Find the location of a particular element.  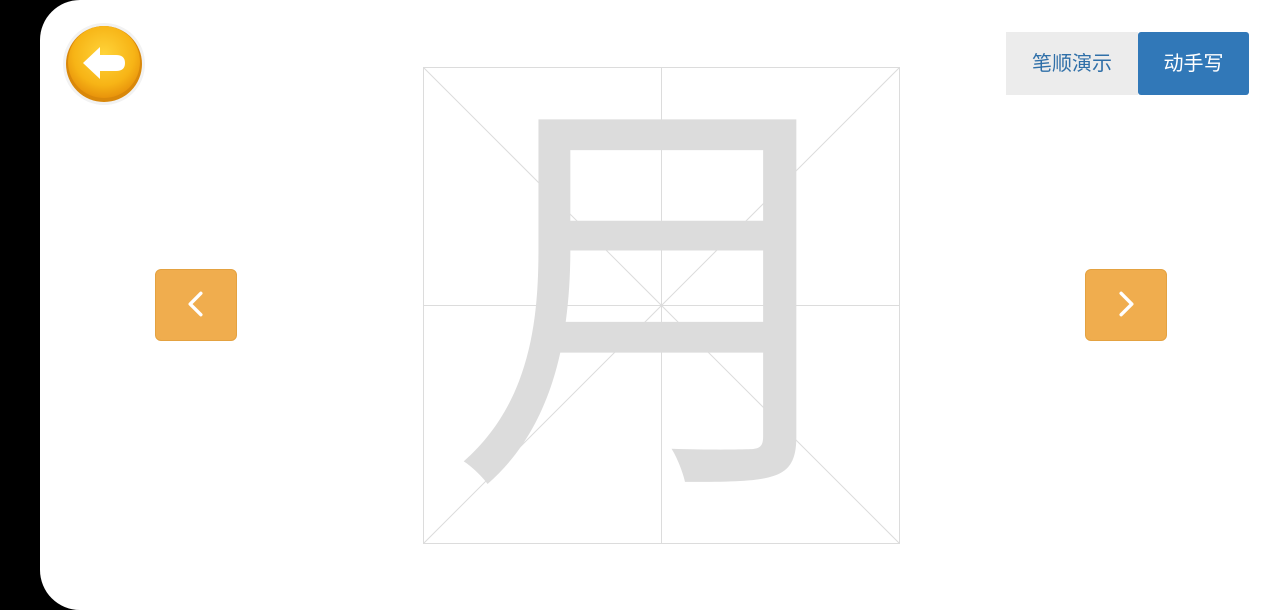

chevron-right-icon is located at coordinates (1126, 304).